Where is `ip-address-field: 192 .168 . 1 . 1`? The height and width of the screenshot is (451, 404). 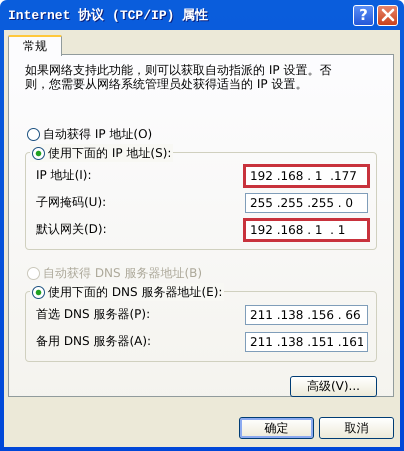
ip-address-field: 192 .168 . 1 . 1 is located at coordinates (306, 230).